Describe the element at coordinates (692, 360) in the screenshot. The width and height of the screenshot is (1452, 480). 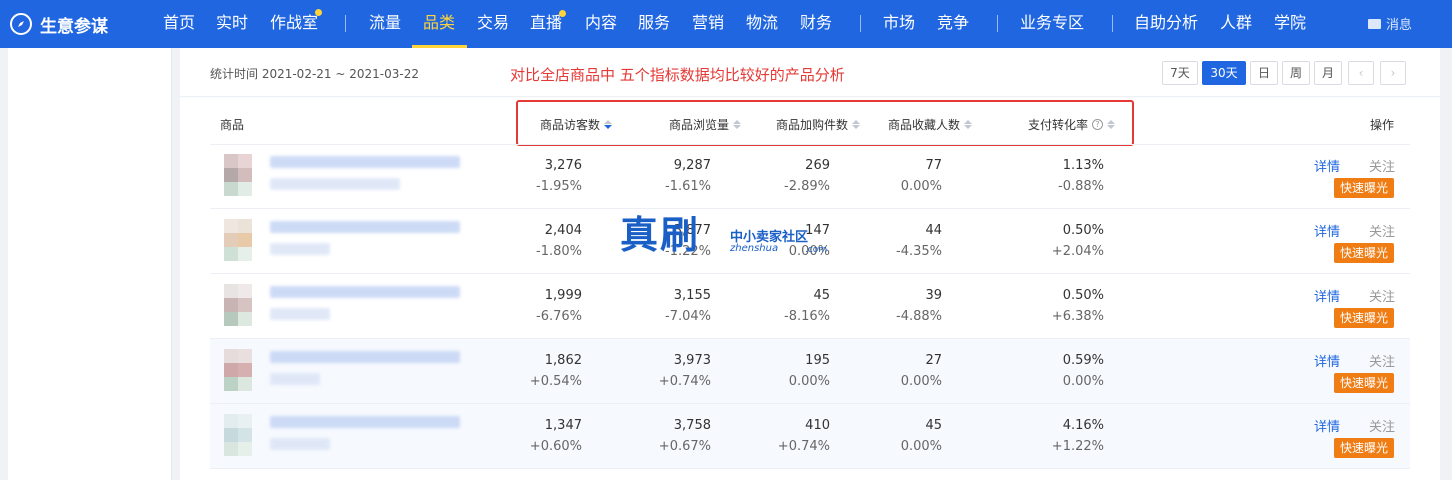
I see `views-value: 3,973` at that location.